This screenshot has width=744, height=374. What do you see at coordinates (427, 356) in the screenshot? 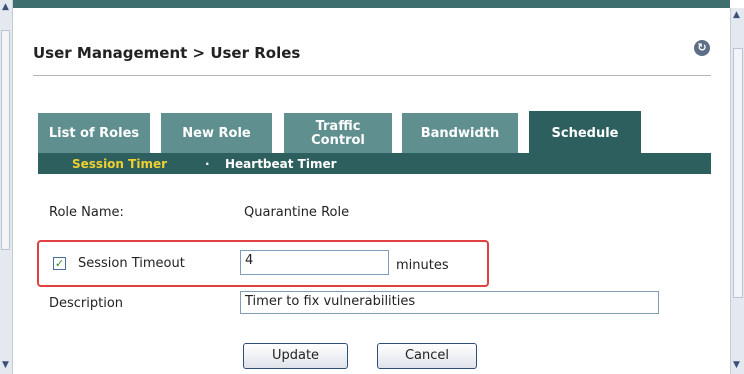
I see `cancel-button: Cancel` at bounding box center [427, 356].